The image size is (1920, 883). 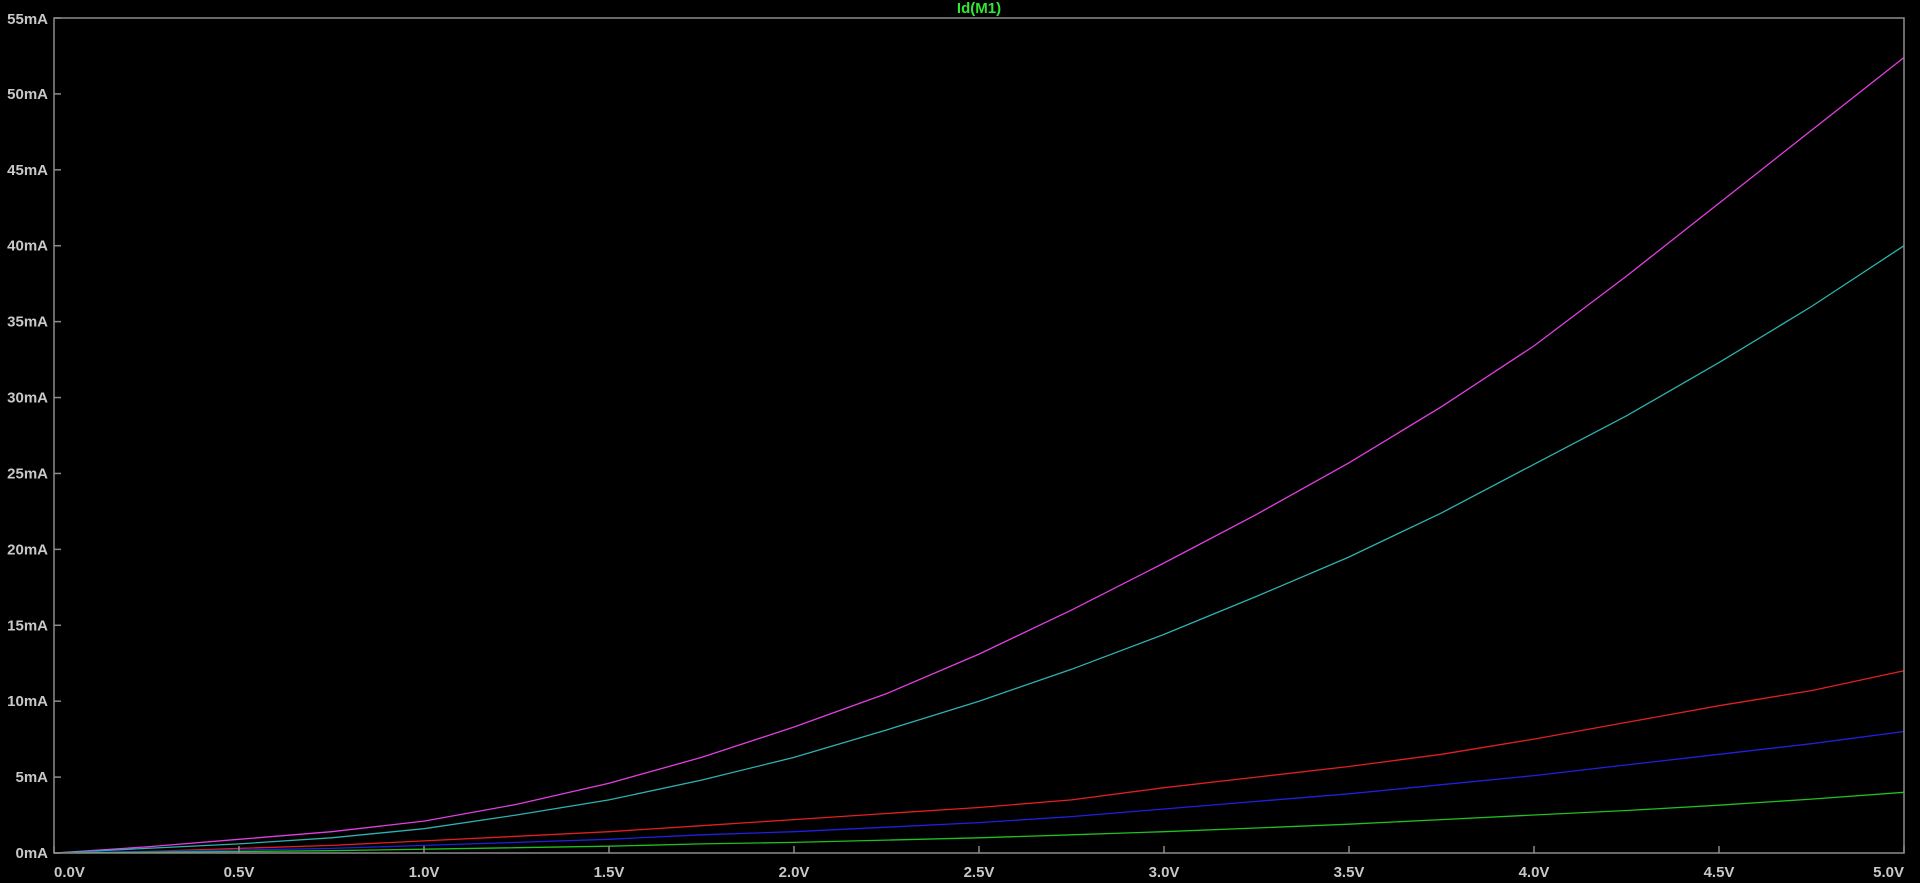 I want to click on x-tick-label: 0.5V, so click(x=239, y=872).